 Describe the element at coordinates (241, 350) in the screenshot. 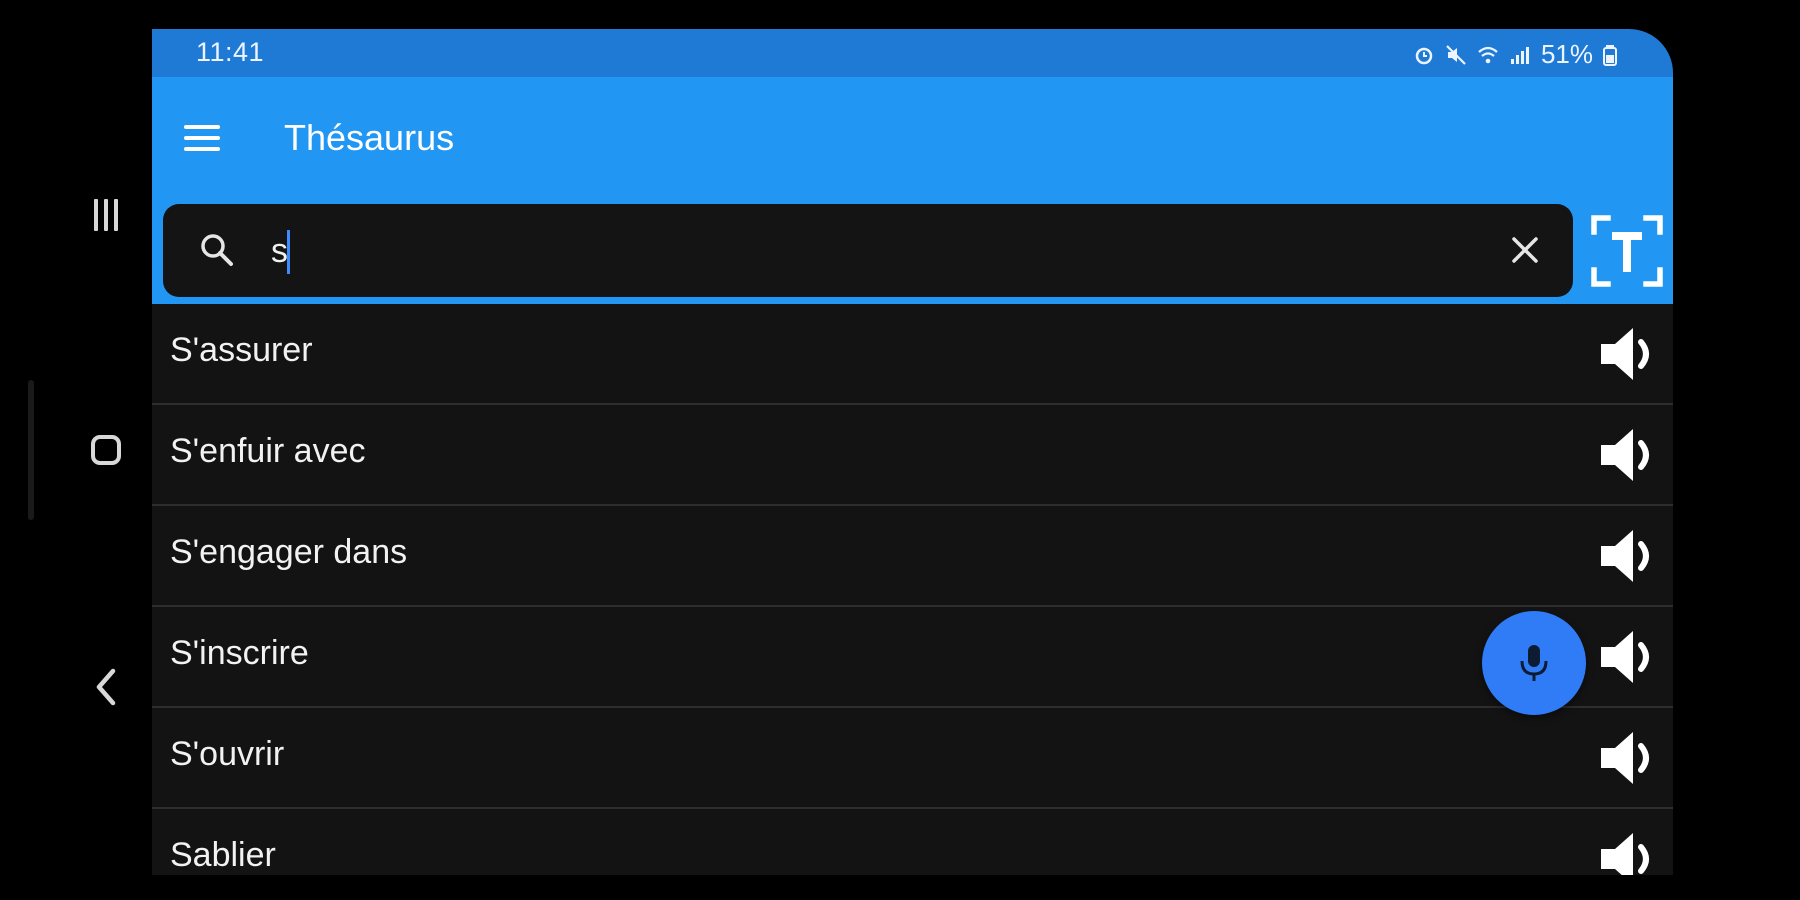

I see `list-item-label: S'assurer` at that location.